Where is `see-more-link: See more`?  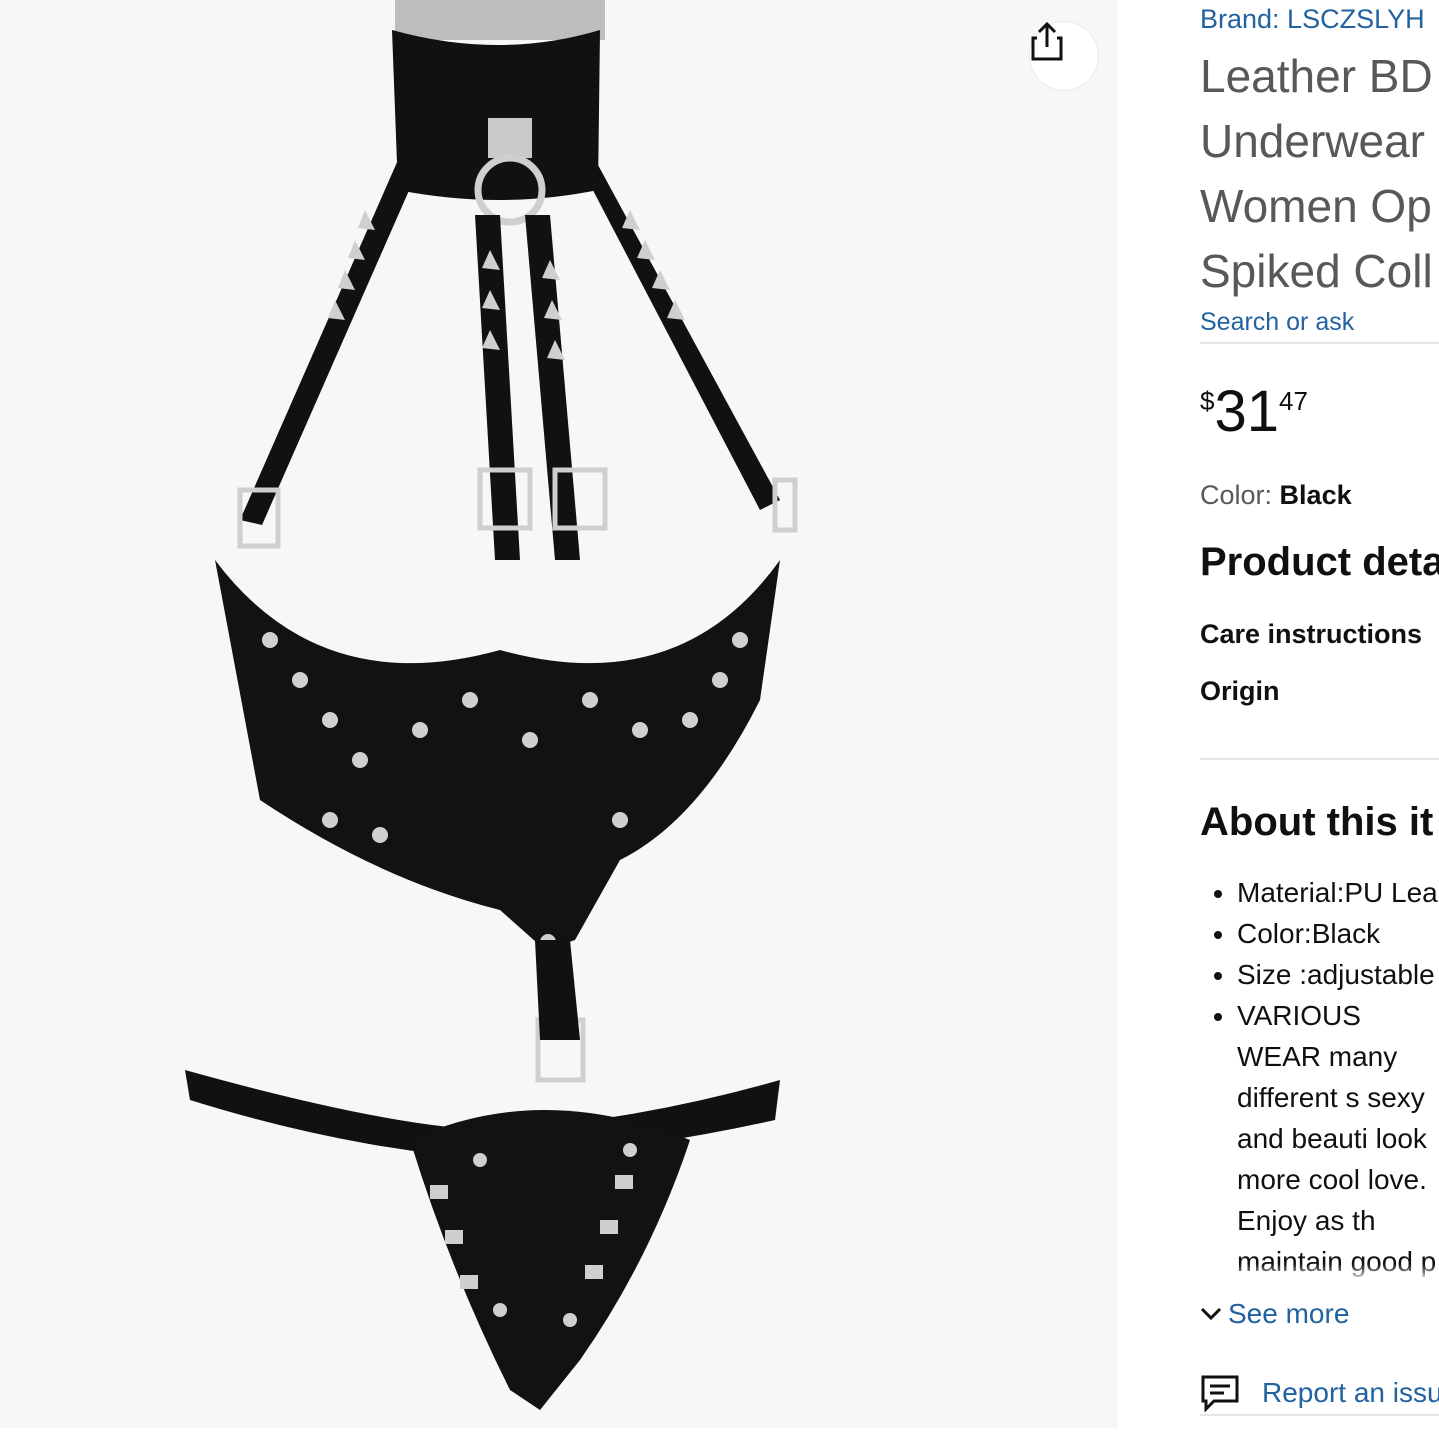 see-more-link: See more is located at coordinates (1274, 1314).